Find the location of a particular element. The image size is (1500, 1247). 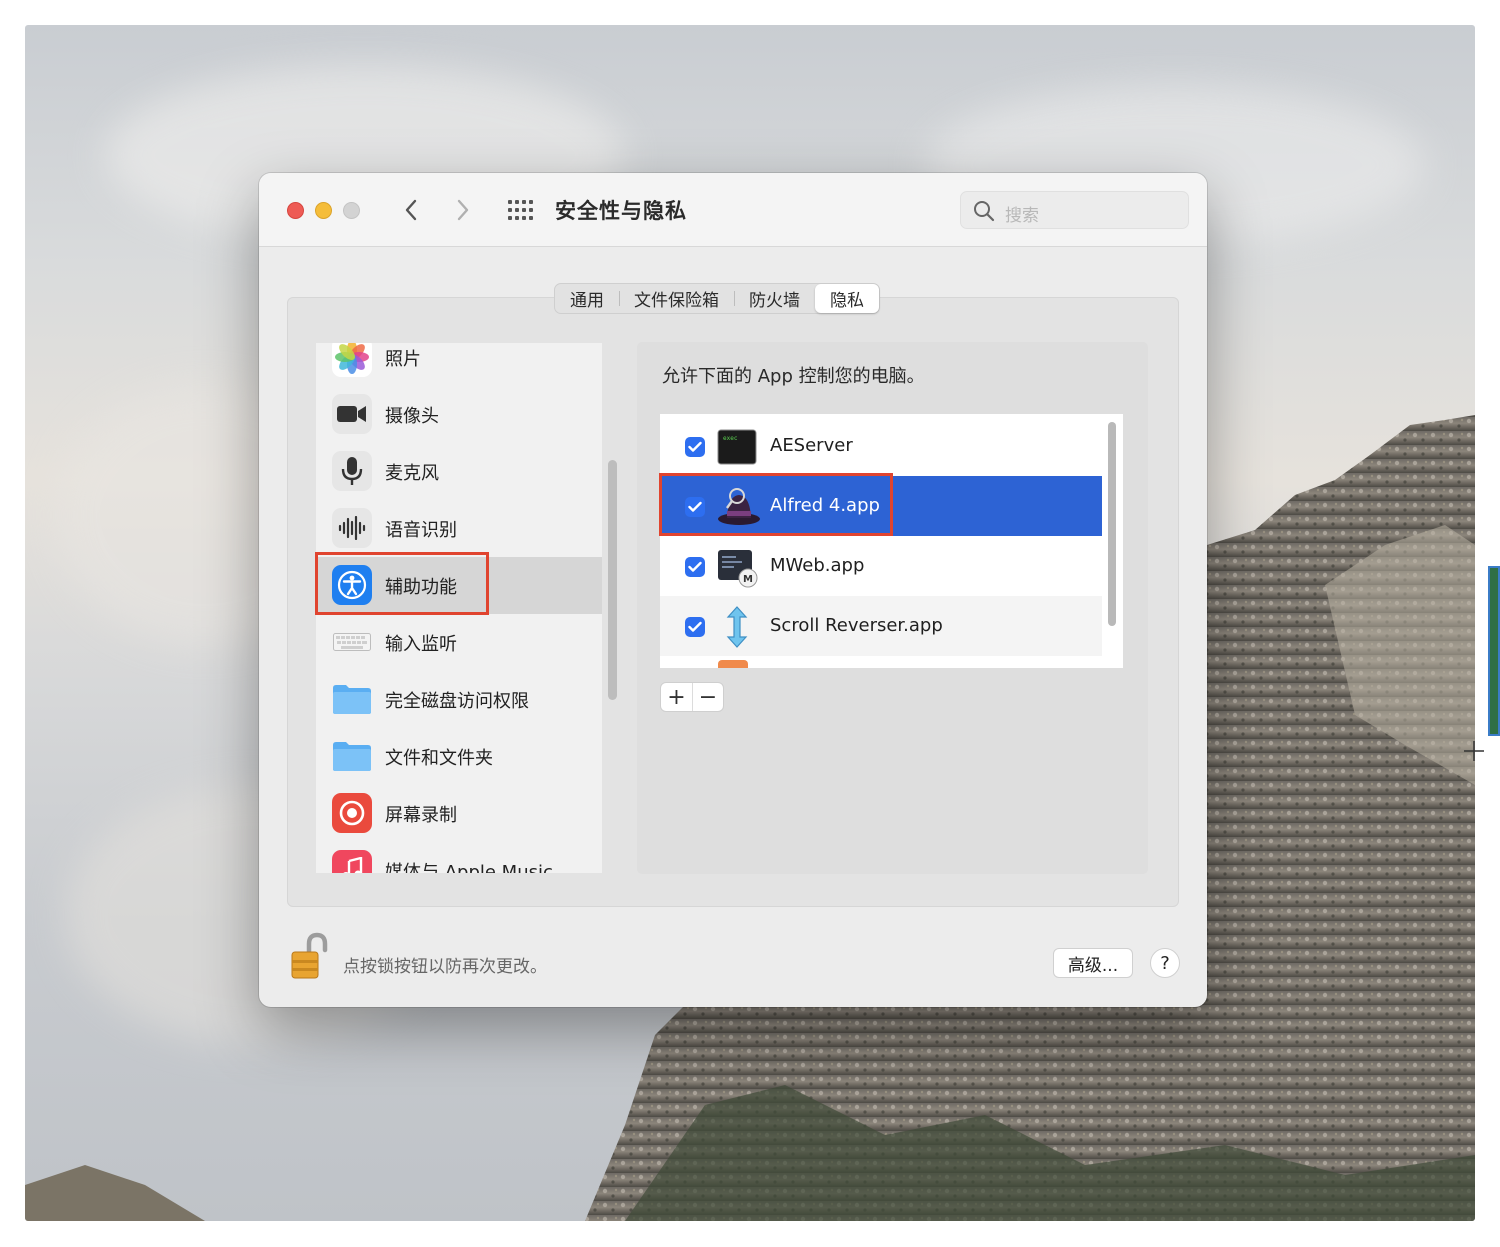

sidebar-item-files-and-folders: 文件和文件夹 is located at coordinates (459, 756).